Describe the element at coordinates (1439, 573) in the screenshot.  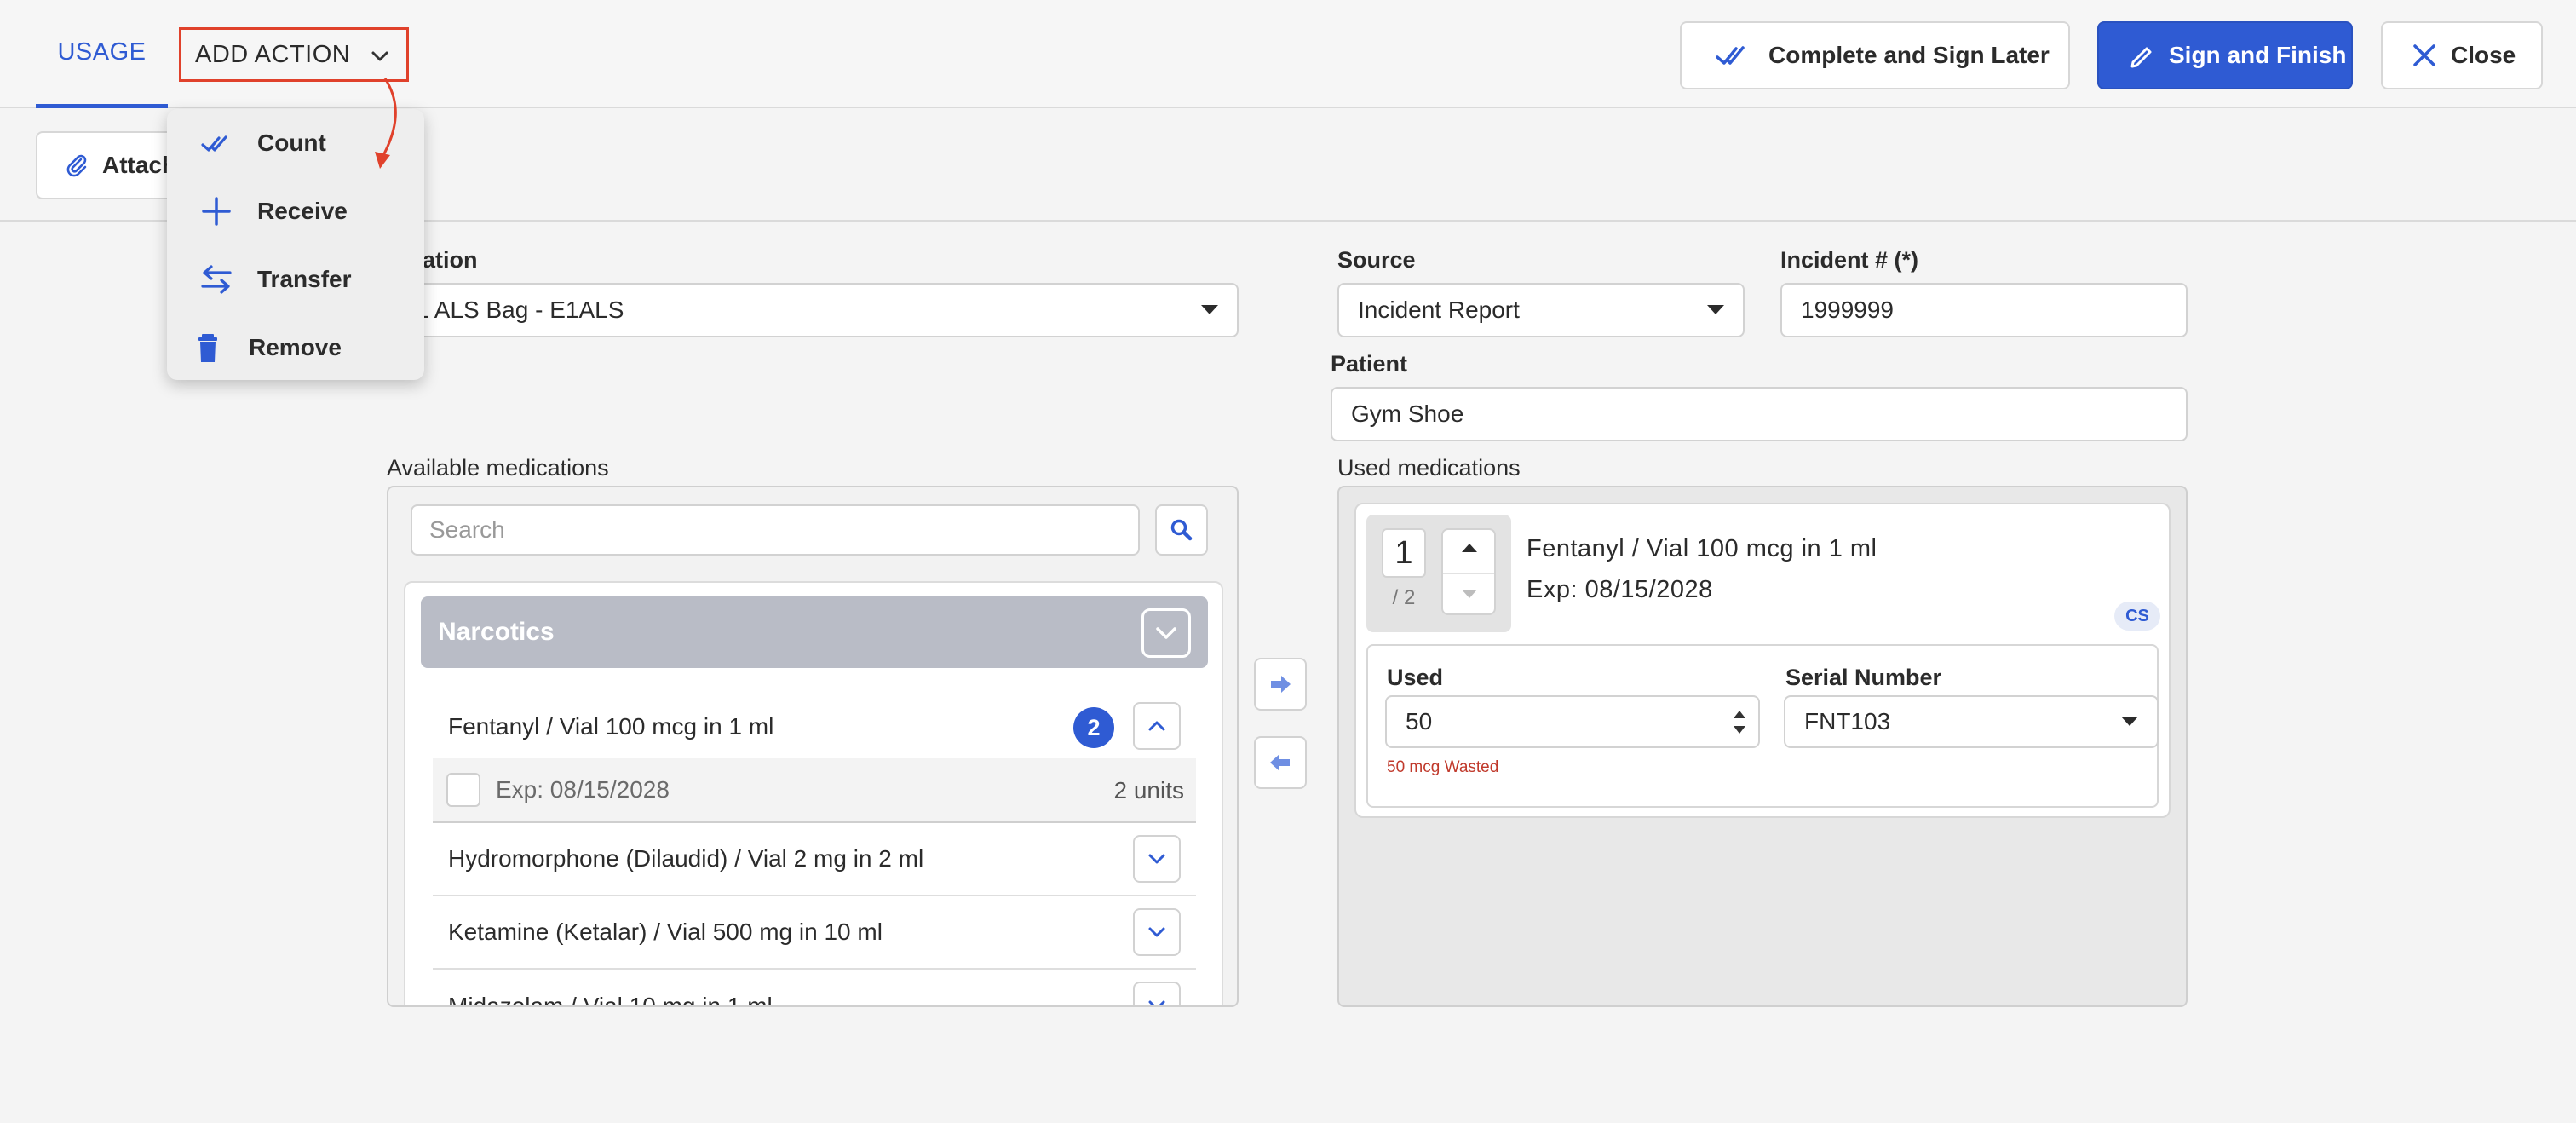
I see `quantity-stepper: 1 / 2` at that location.